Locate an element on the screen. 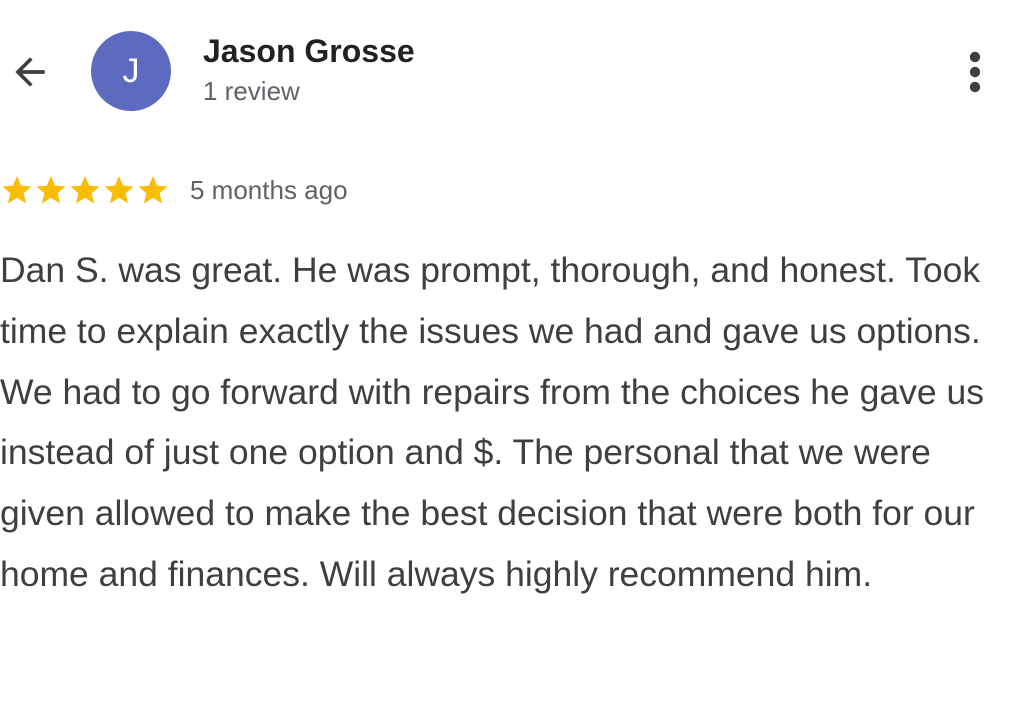 The image size is (1024, 710). review-count: 1 review is located at coordinates (251, 91).